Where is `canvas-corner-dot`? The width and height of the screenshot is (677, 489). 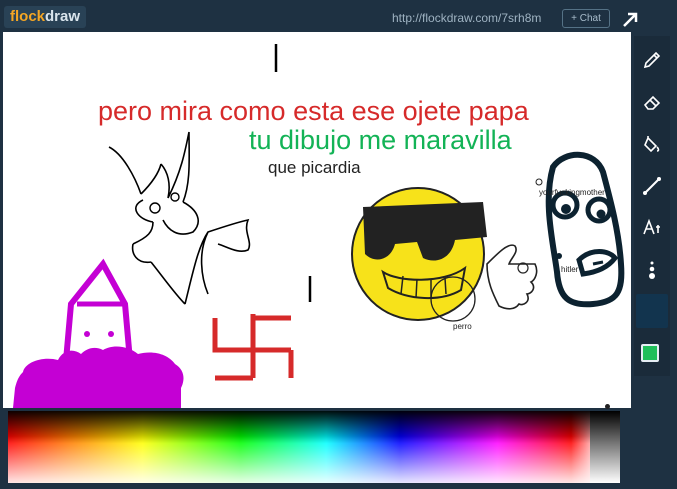 canvas-corner-dot is located at coordinates (607, 406).